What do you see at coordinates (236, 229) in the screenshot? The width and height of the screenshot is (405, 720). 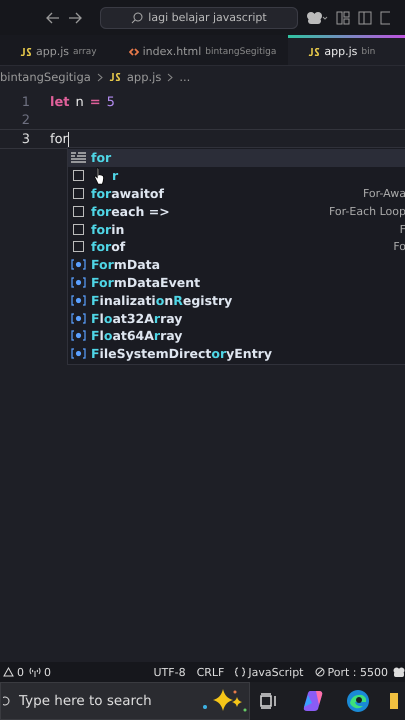 I see `suggestion-item: forin F` at bounding box center [236, 229].